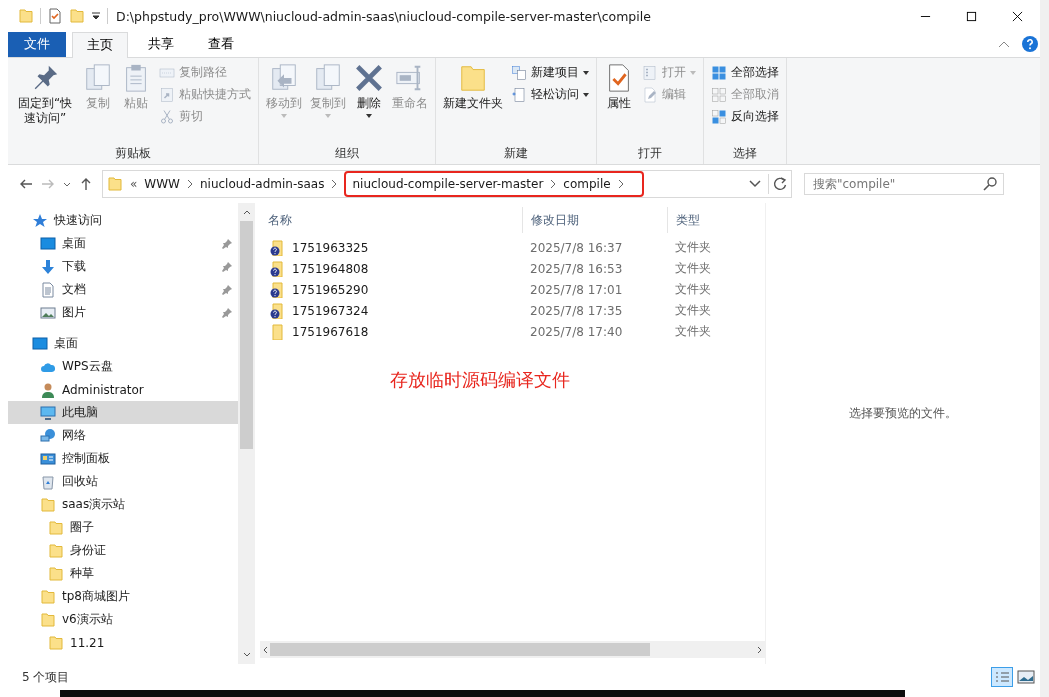 This screenshot has width=1049, height=697. Describe the element at coordinates (55, 16) in the screenshot. I see `checked-page-icon` at that location.